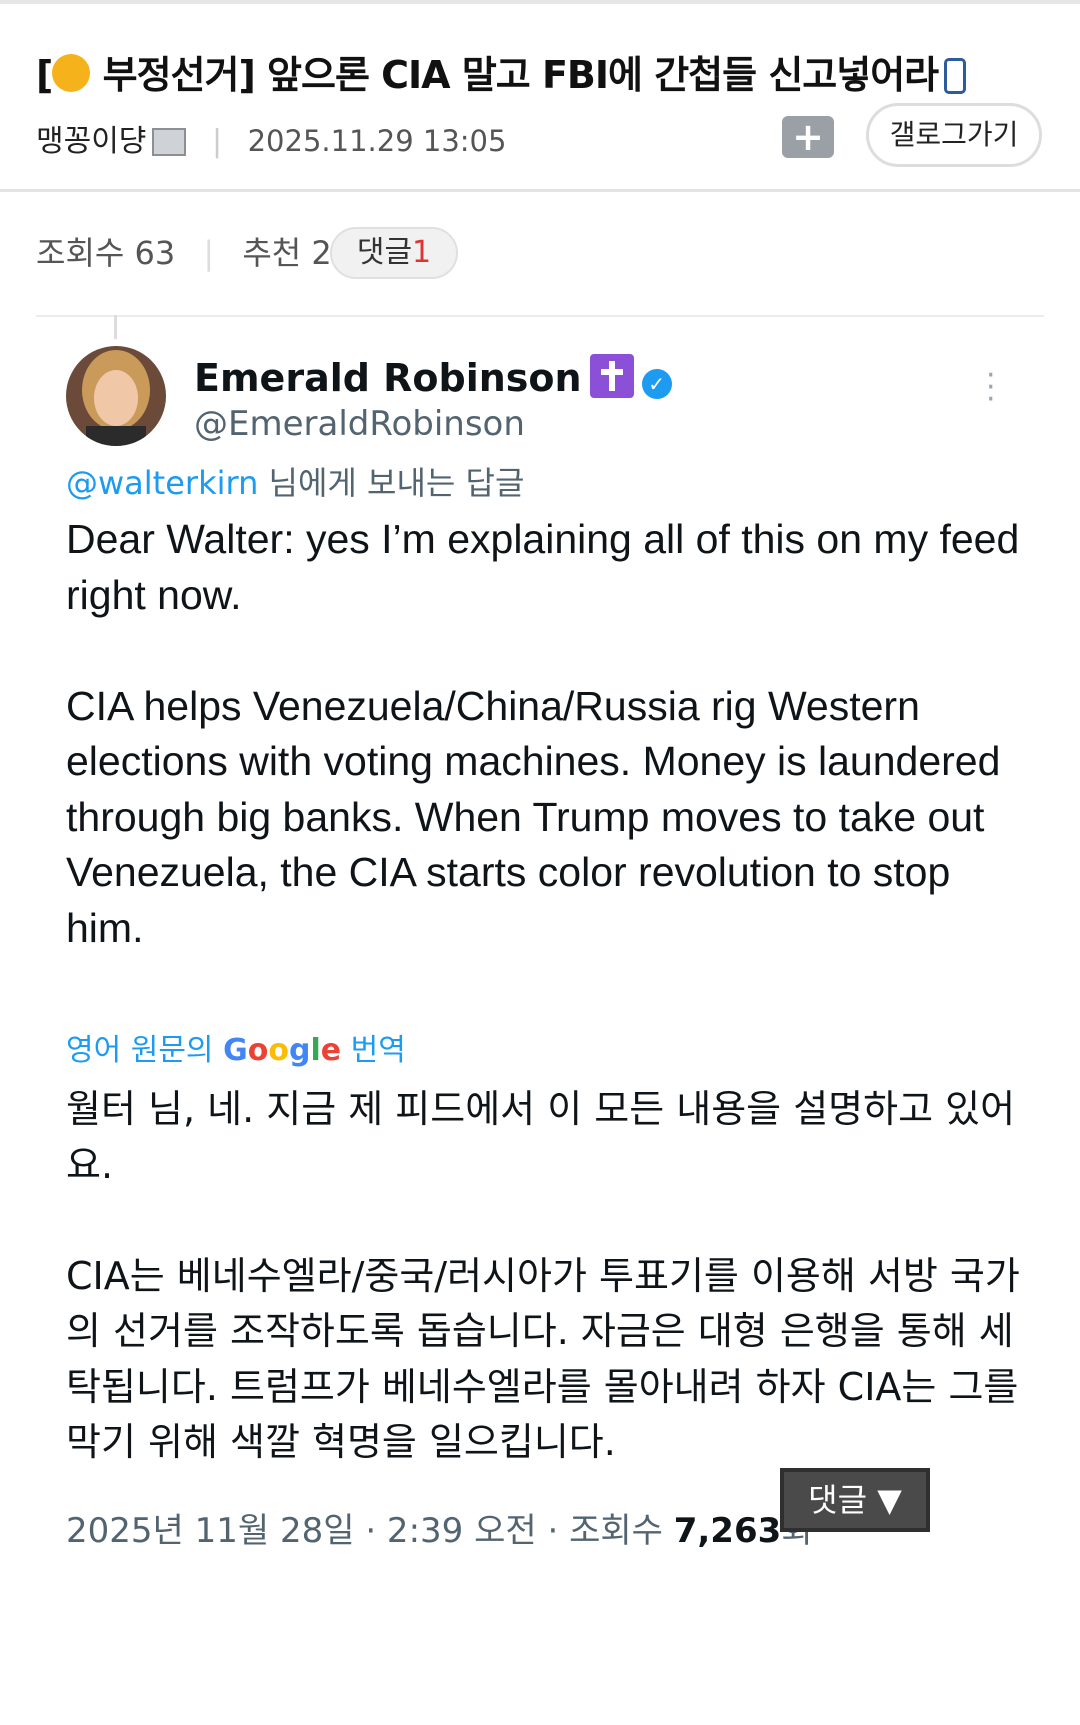 The width and height of the screenshot is (1080, 1725). I want to click on tweet-handle: @EmeraldRobinson, so click(359, 424).